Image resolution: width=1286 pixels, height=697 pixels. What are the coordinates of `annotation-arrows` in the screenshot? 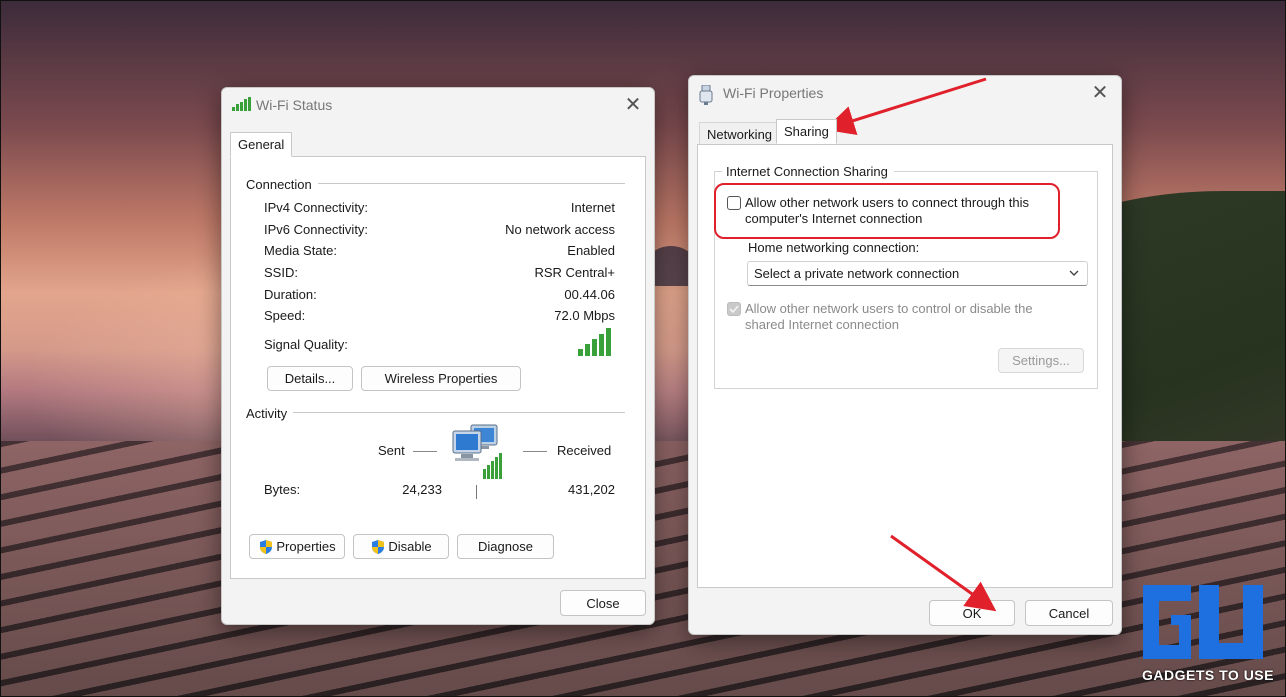 It's located at (910, 344).